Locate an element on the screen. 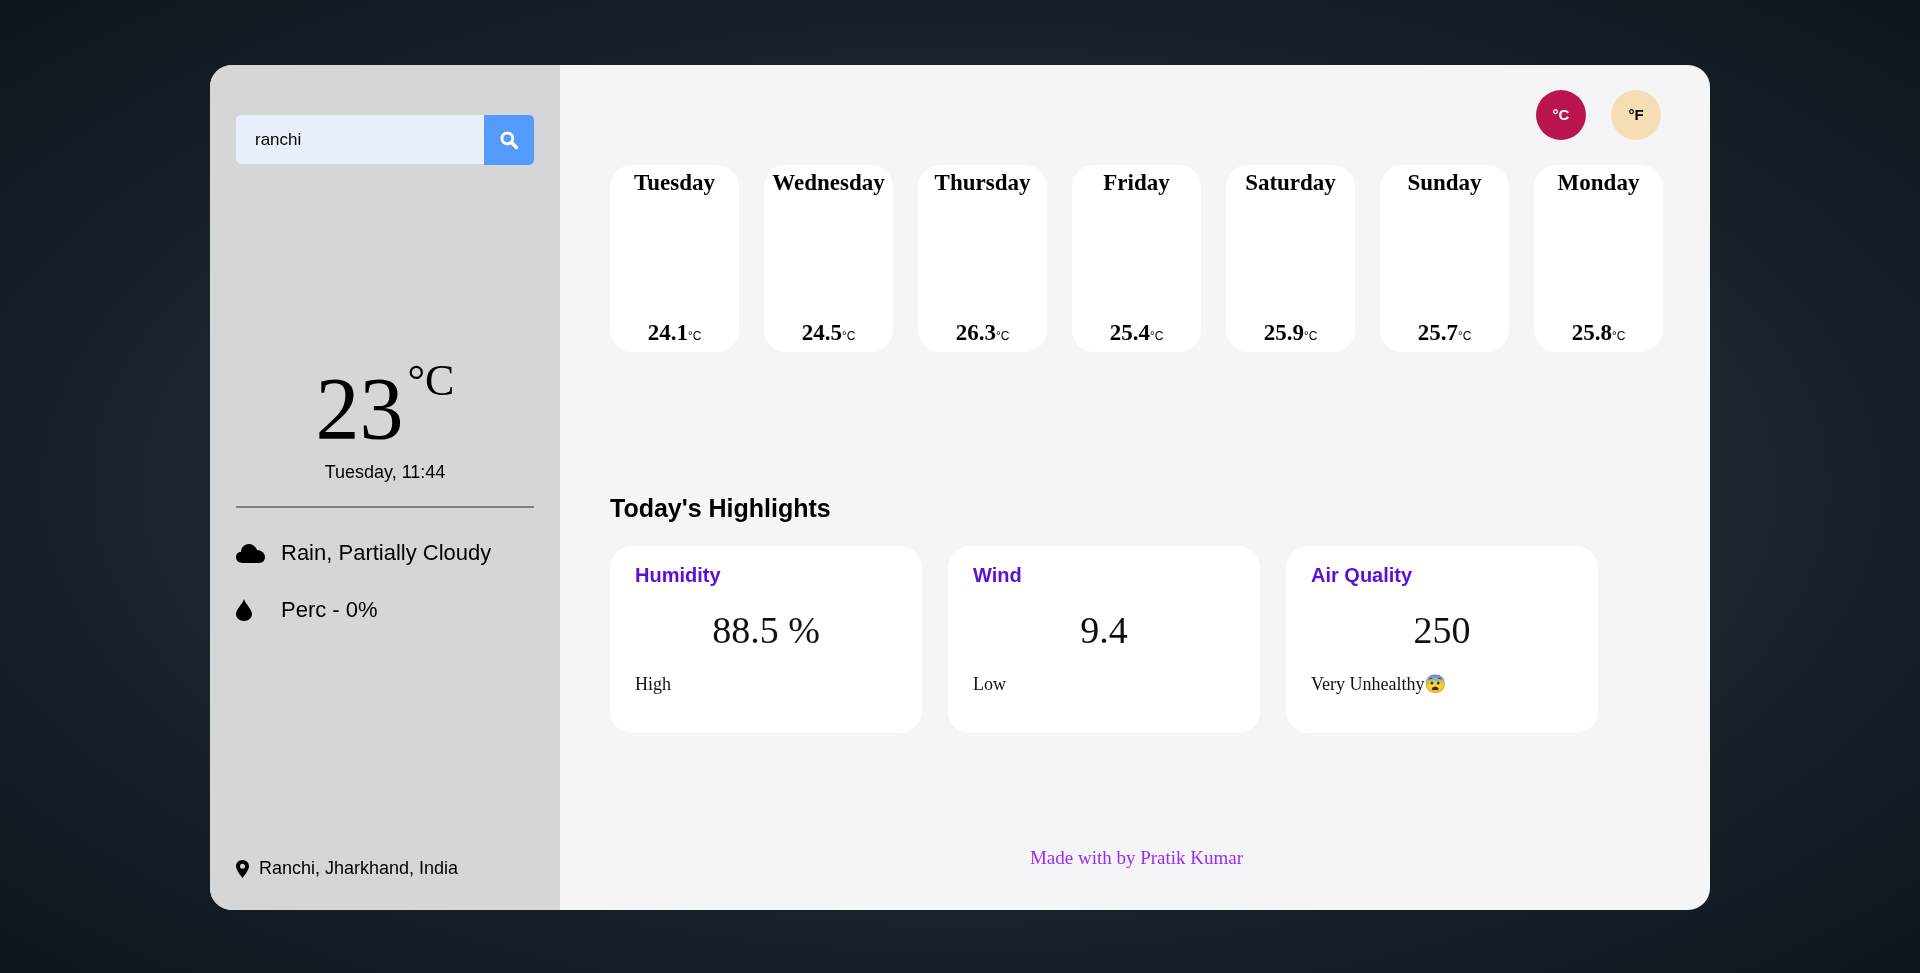 This screenshot has height=973, width=1920. forecast-day: Thursday is located at coordinates (982, 183).